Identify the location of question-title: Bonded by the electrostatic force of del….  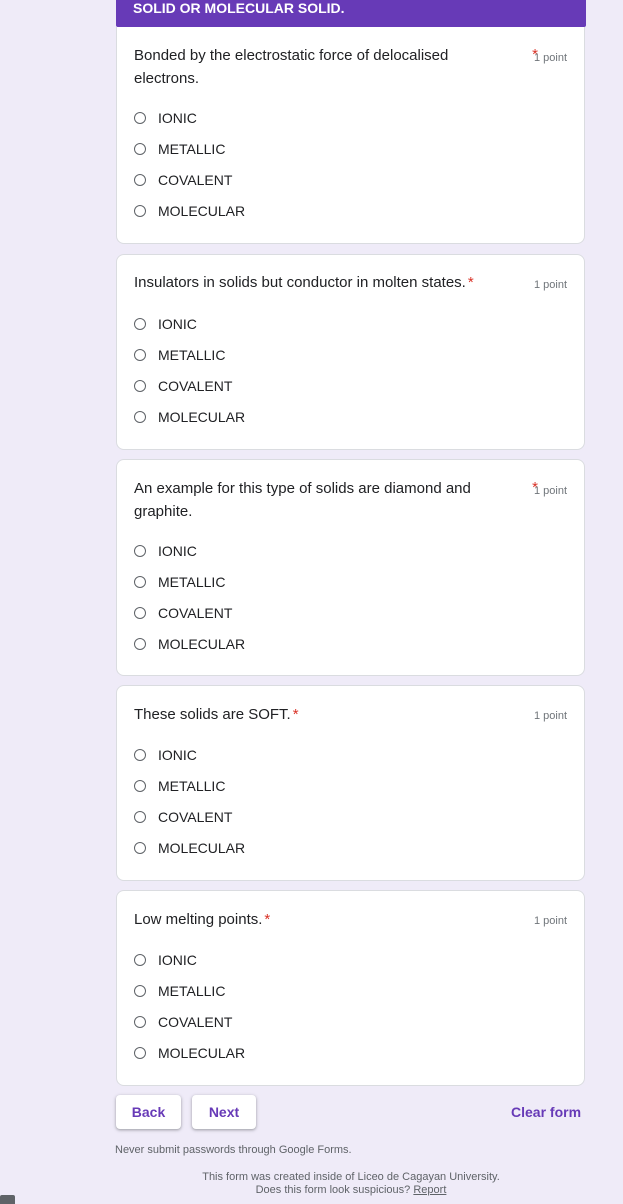
(291, 67).